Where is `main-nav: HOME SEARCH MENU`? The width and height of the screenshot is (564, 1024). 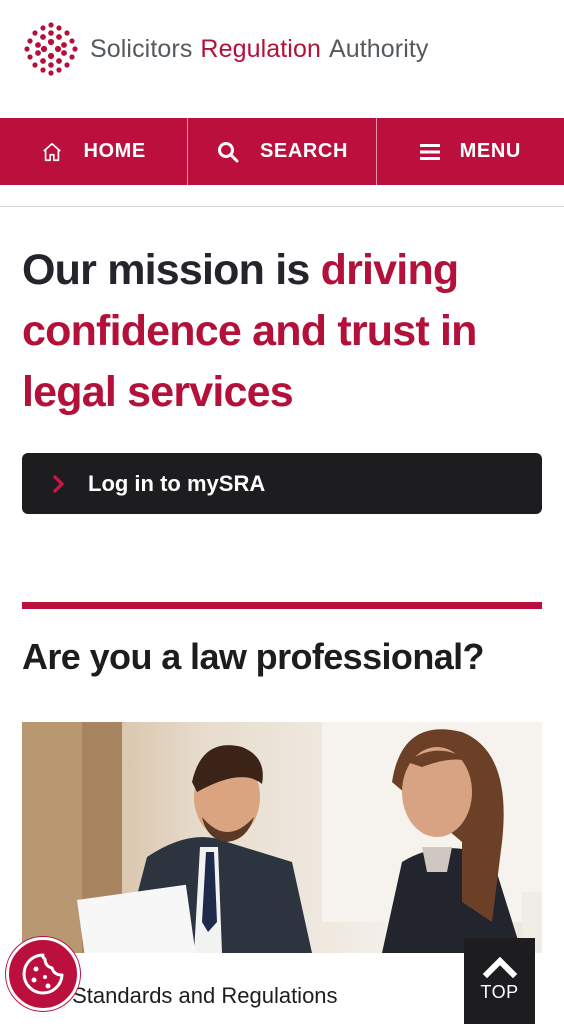 main-nav: HOME SEARCH MENU is located at coordinates (282, 151).